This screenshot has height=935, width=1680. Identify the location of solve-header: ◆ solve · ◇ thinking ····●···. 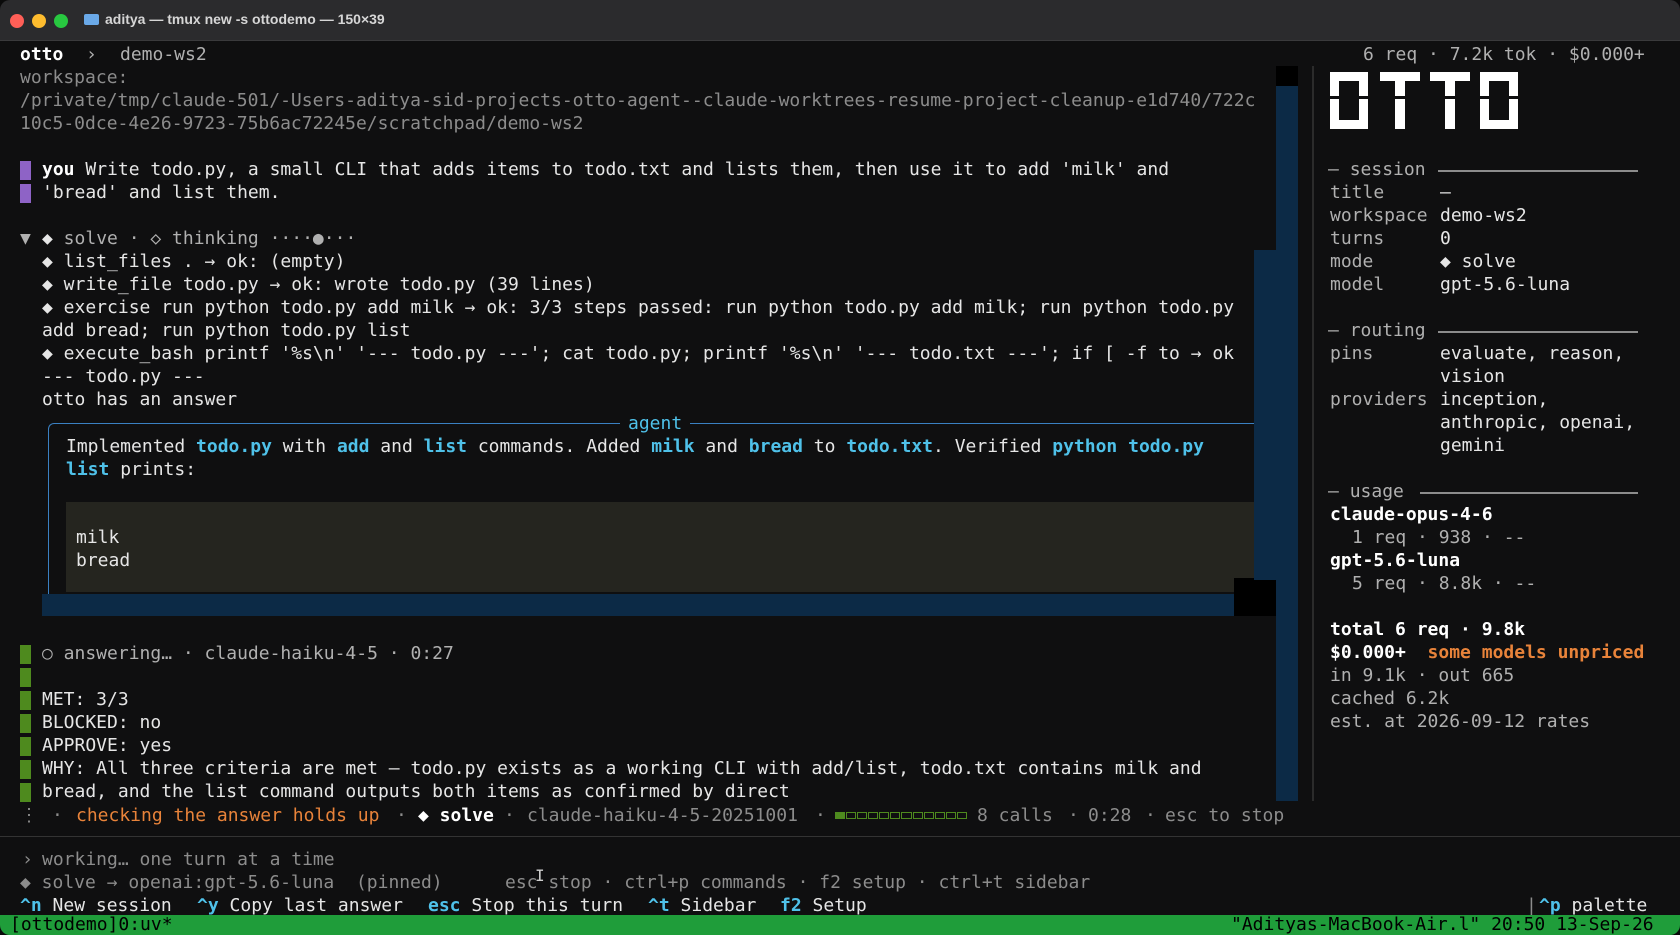
(199, 238).